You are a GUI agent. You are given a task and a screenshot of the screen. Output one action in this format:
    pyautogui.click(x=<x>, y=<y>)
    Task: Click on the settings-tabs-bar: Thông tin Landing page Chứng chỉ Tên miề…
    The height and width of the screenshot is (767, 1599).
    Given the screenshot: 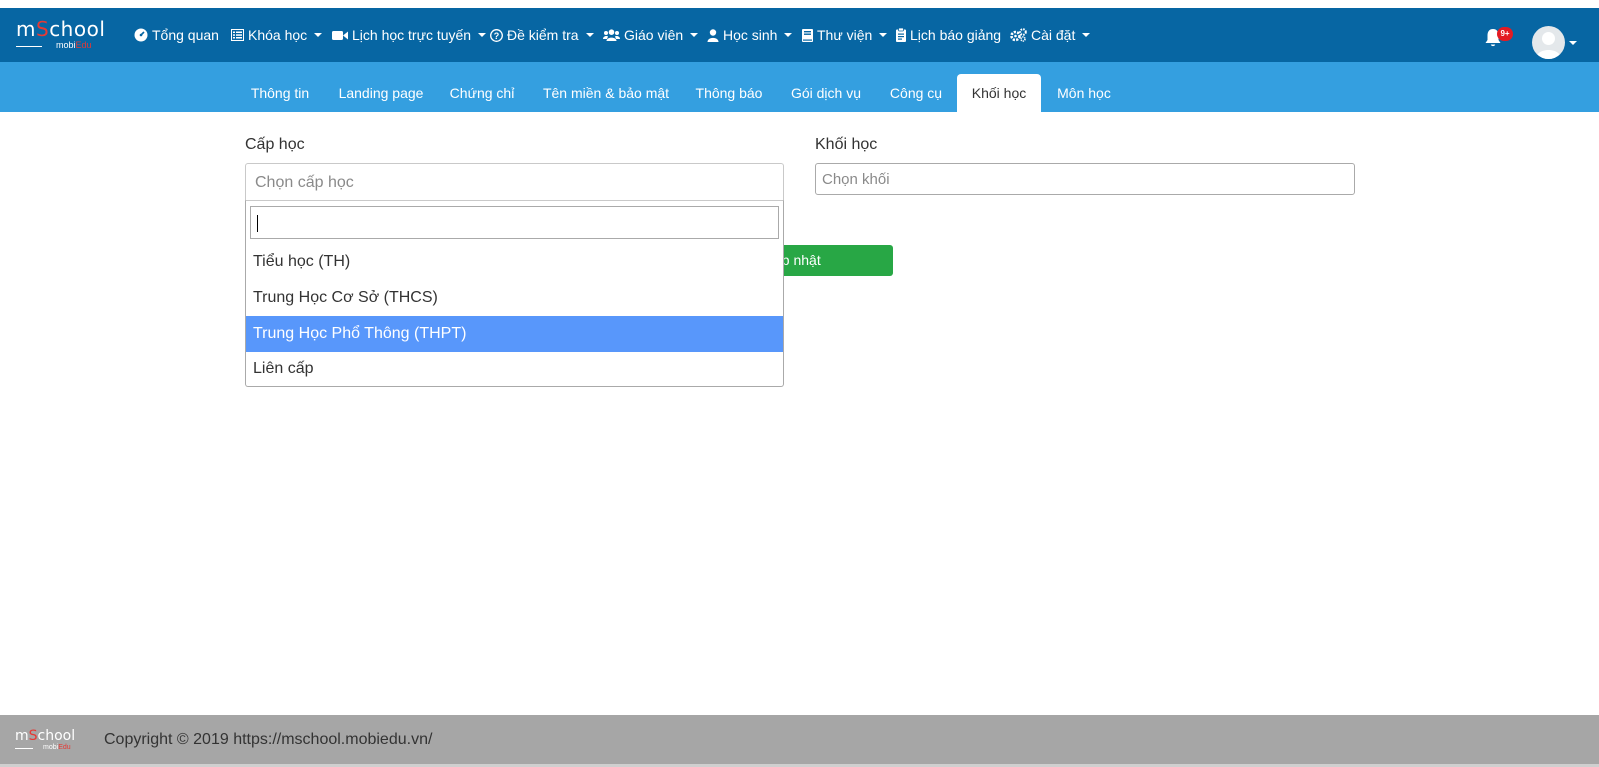 What is the action you would take?
    pyautogui.click(x=799, y=87)
    